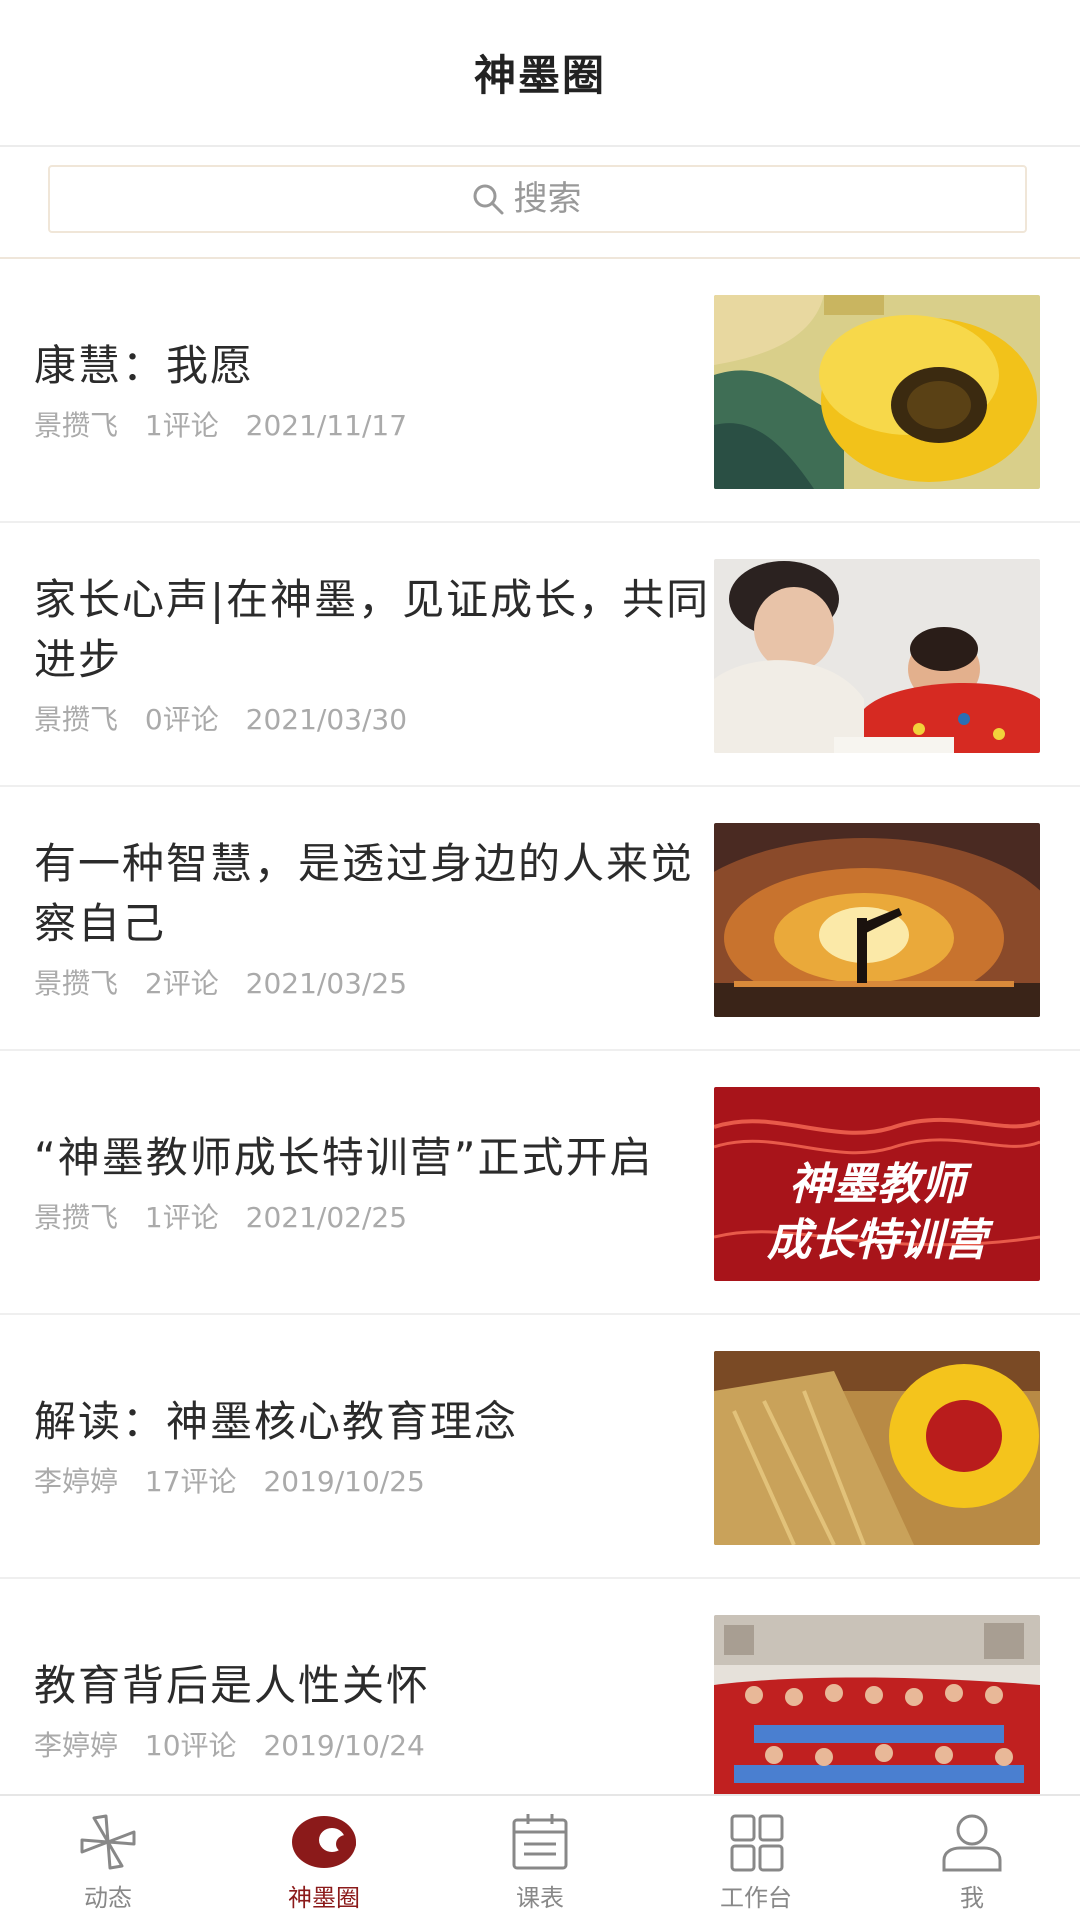 Image resolution: width=1080 pixels, height=1922 pixels. I want to click on article-meta: 李婷婷 10评论 2019/10/24, so click(377, 1744).